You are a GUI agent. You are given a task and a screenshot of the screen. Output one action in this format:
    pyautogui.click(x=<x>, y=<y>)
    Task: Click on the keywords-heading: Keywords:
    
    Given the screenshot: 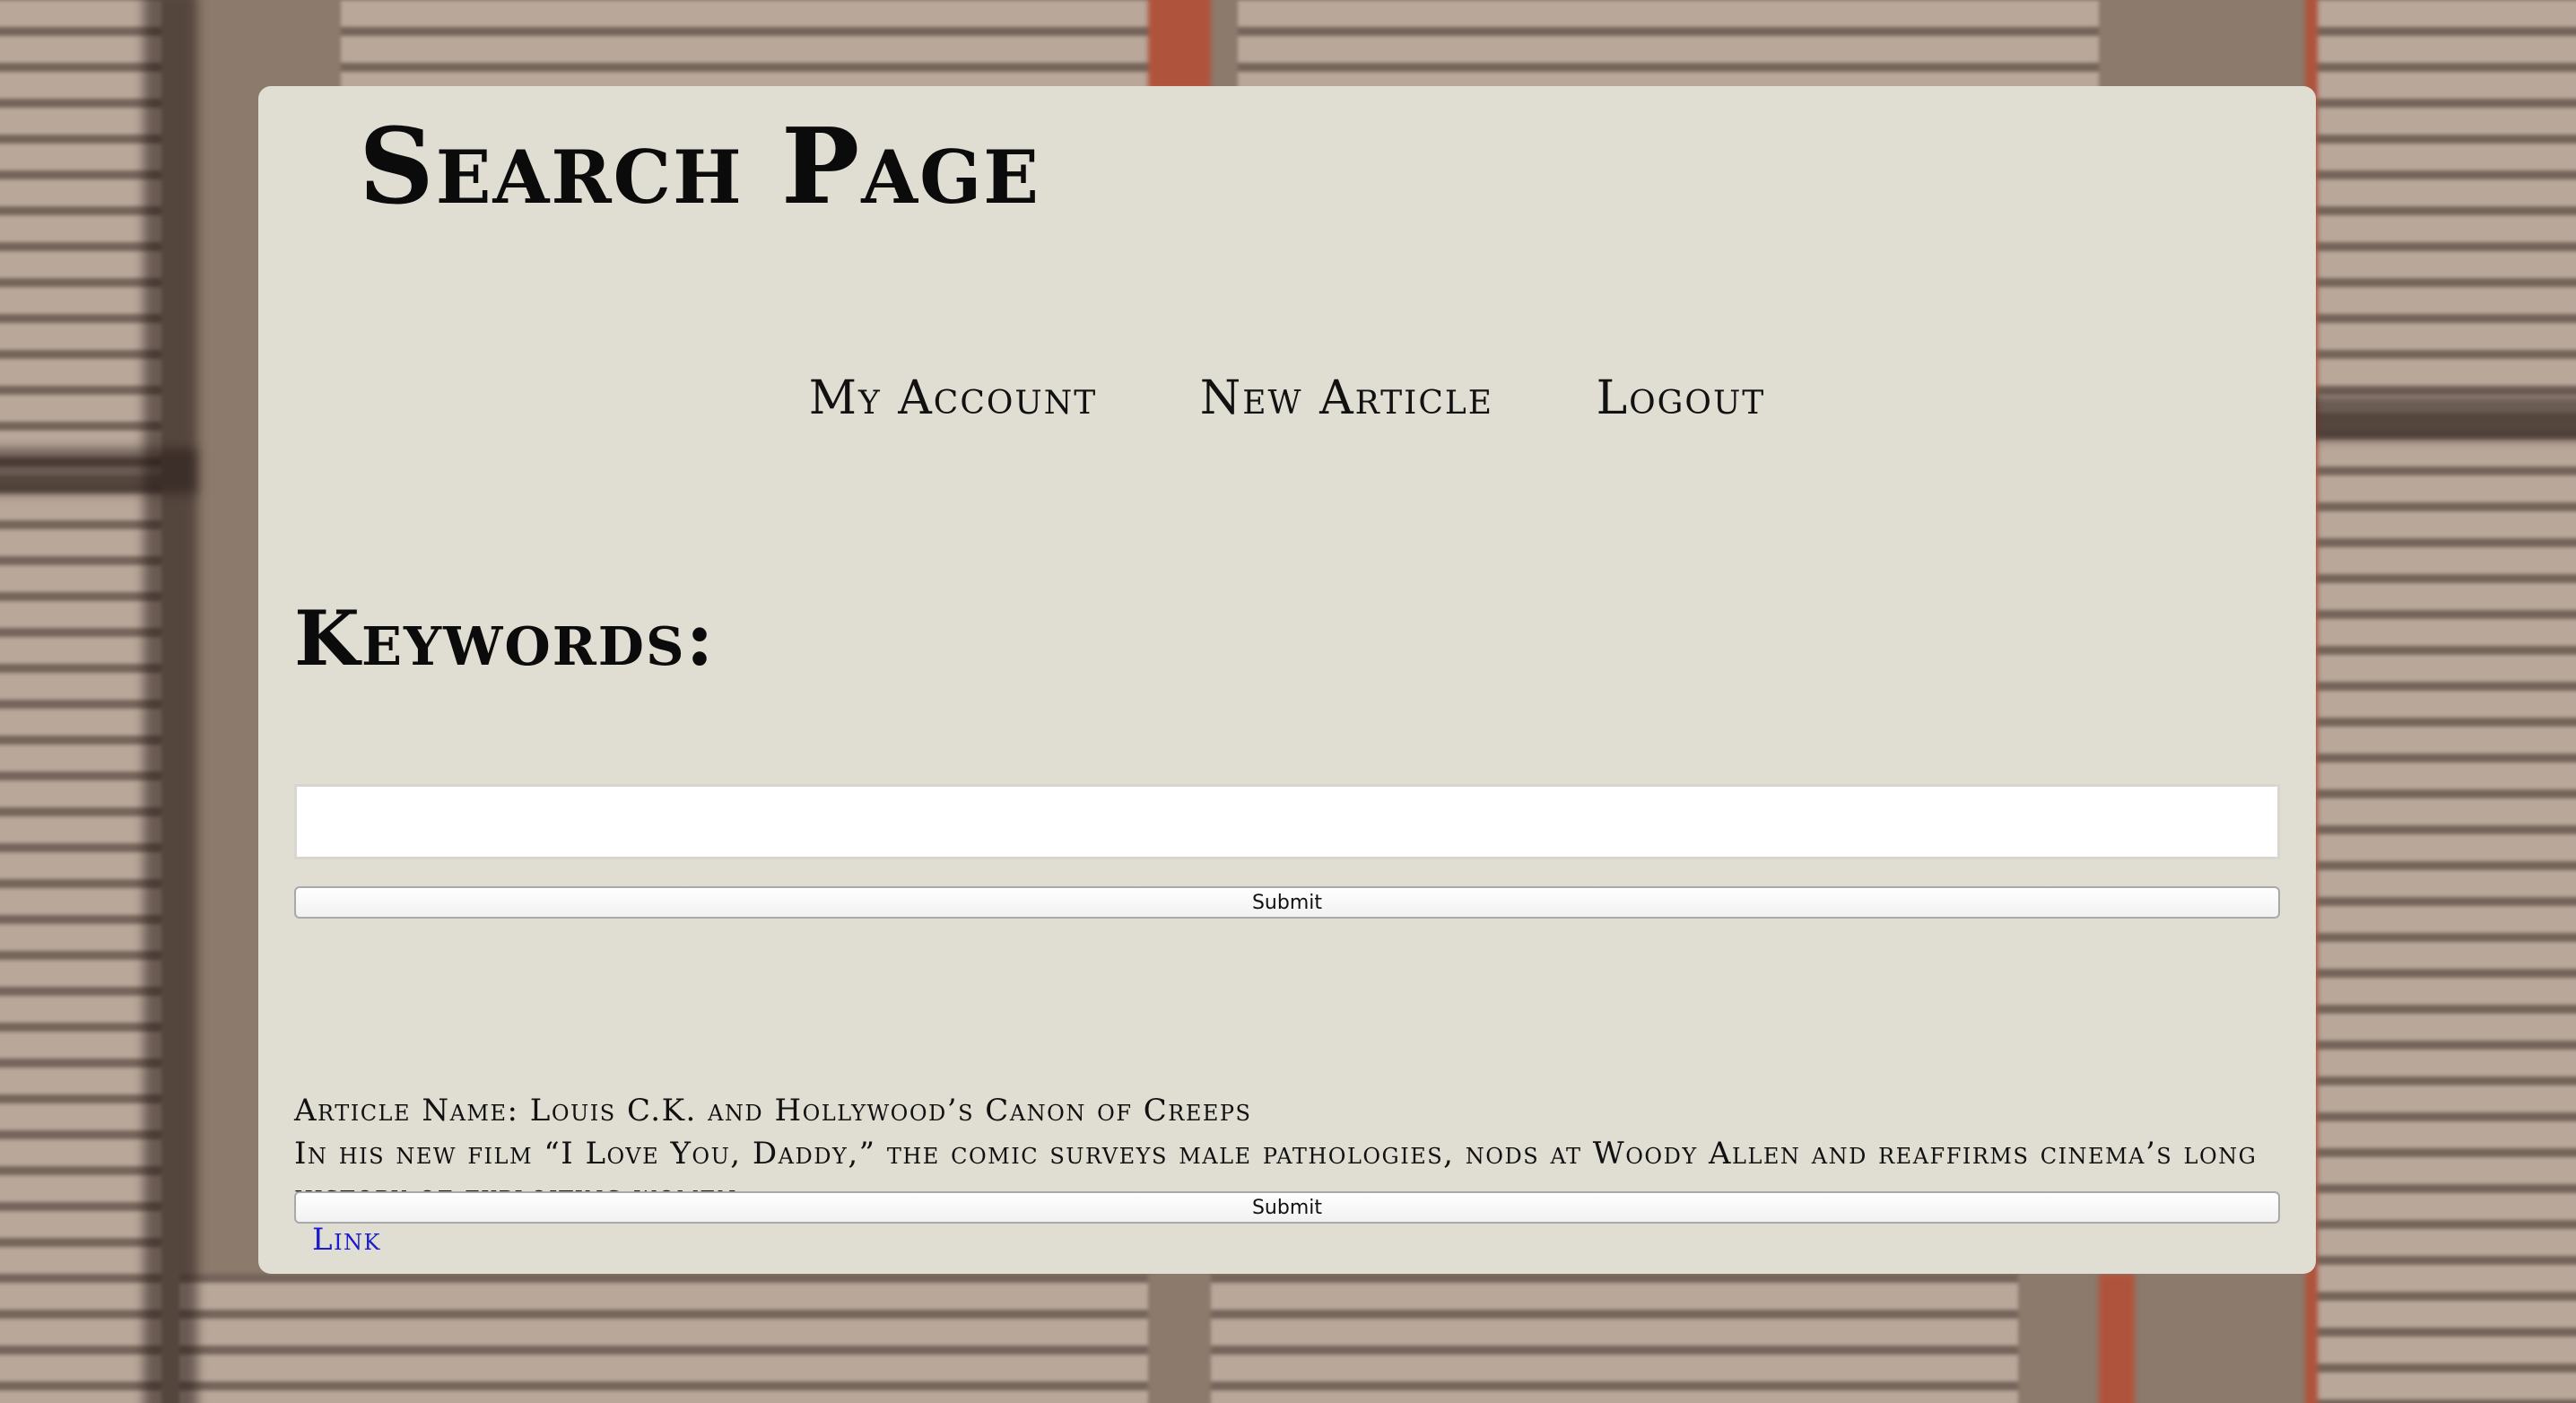 What is the action you would take?
    pyautogui.click(x=505, y=638)
    